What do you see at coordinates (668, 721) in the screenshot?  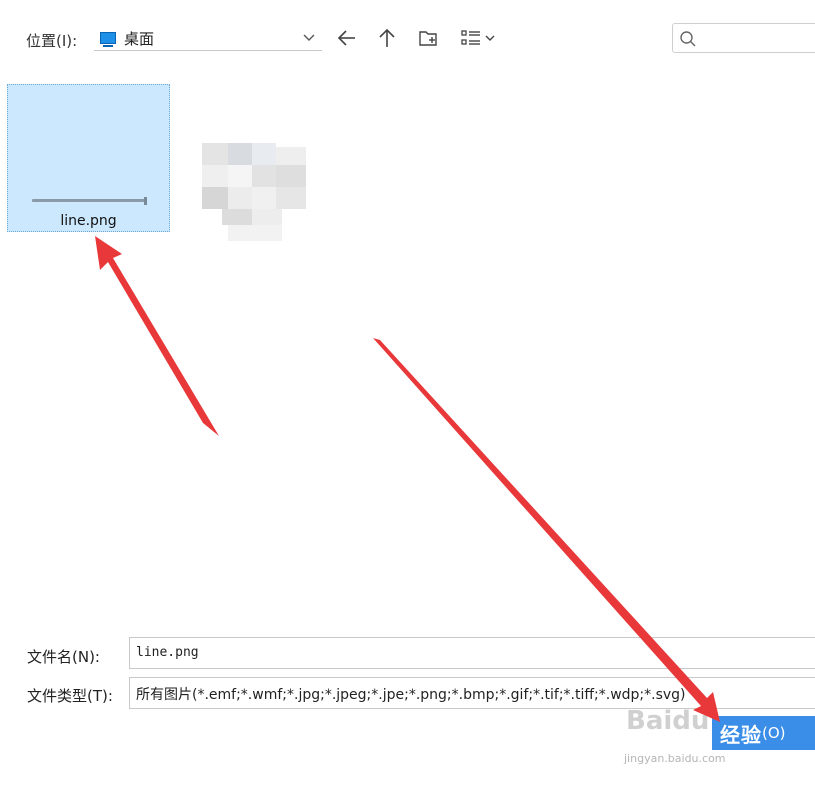 I see `watermark-logo: Baidu` at bounding box center [668, 721].